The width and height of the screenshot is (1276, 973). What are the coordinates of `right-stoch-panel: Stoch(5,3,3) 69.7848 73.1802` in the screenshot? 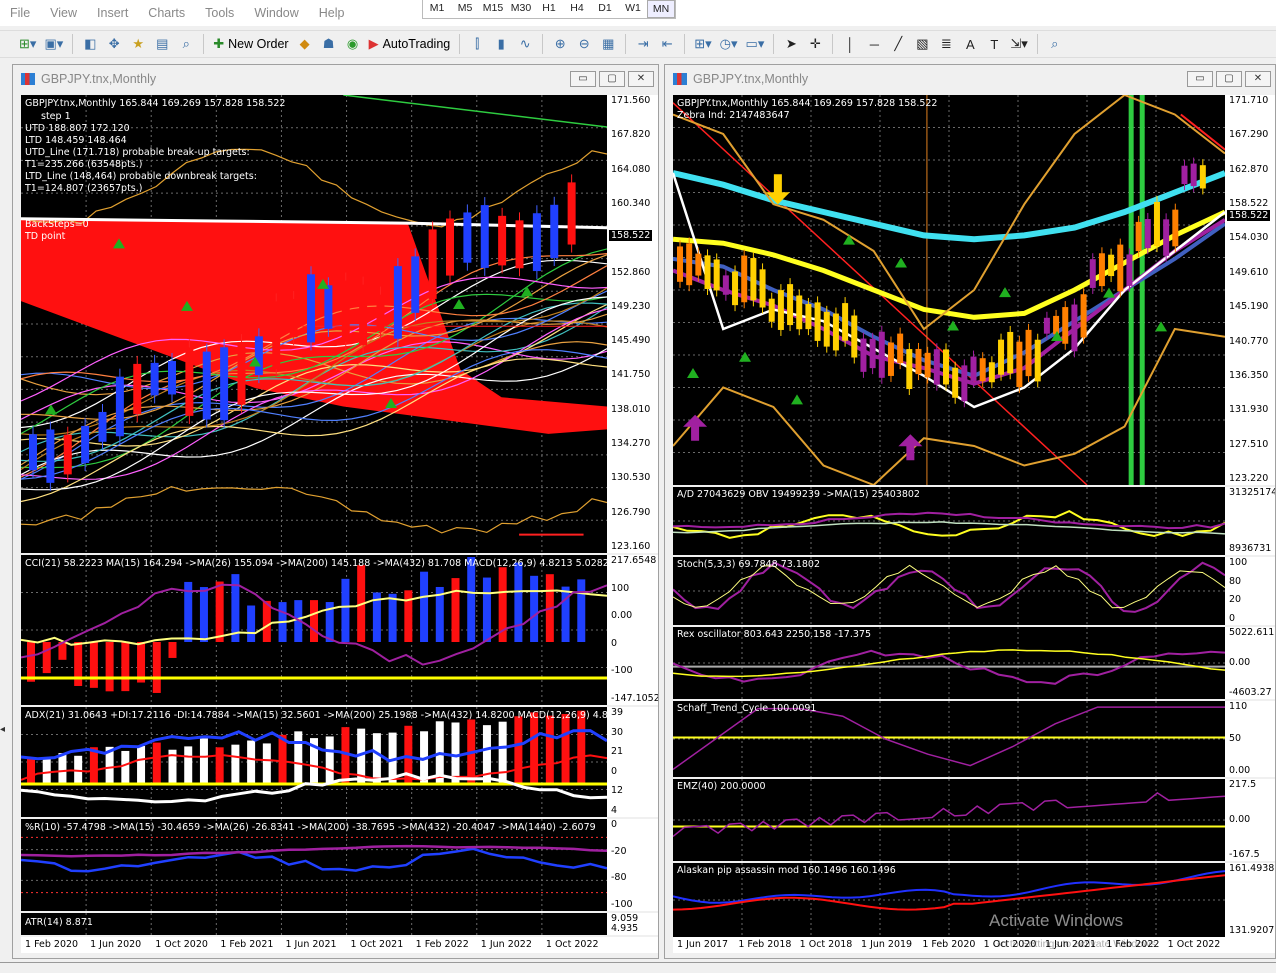 It's located at (949, 591).